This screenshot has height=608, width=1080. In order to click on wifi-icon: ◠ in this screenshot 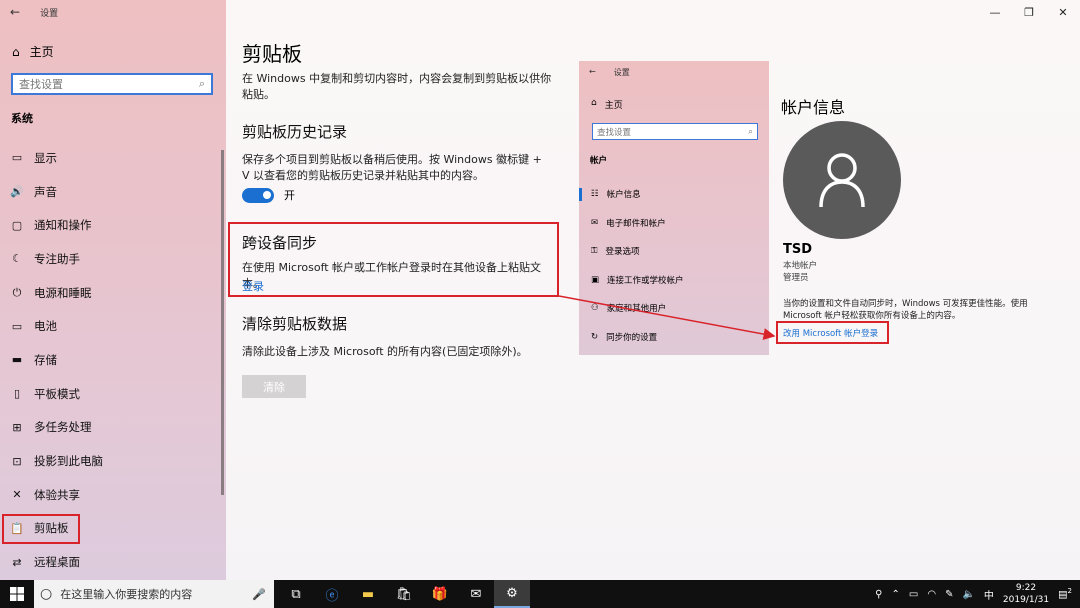, I will do `click(931, 594)`.